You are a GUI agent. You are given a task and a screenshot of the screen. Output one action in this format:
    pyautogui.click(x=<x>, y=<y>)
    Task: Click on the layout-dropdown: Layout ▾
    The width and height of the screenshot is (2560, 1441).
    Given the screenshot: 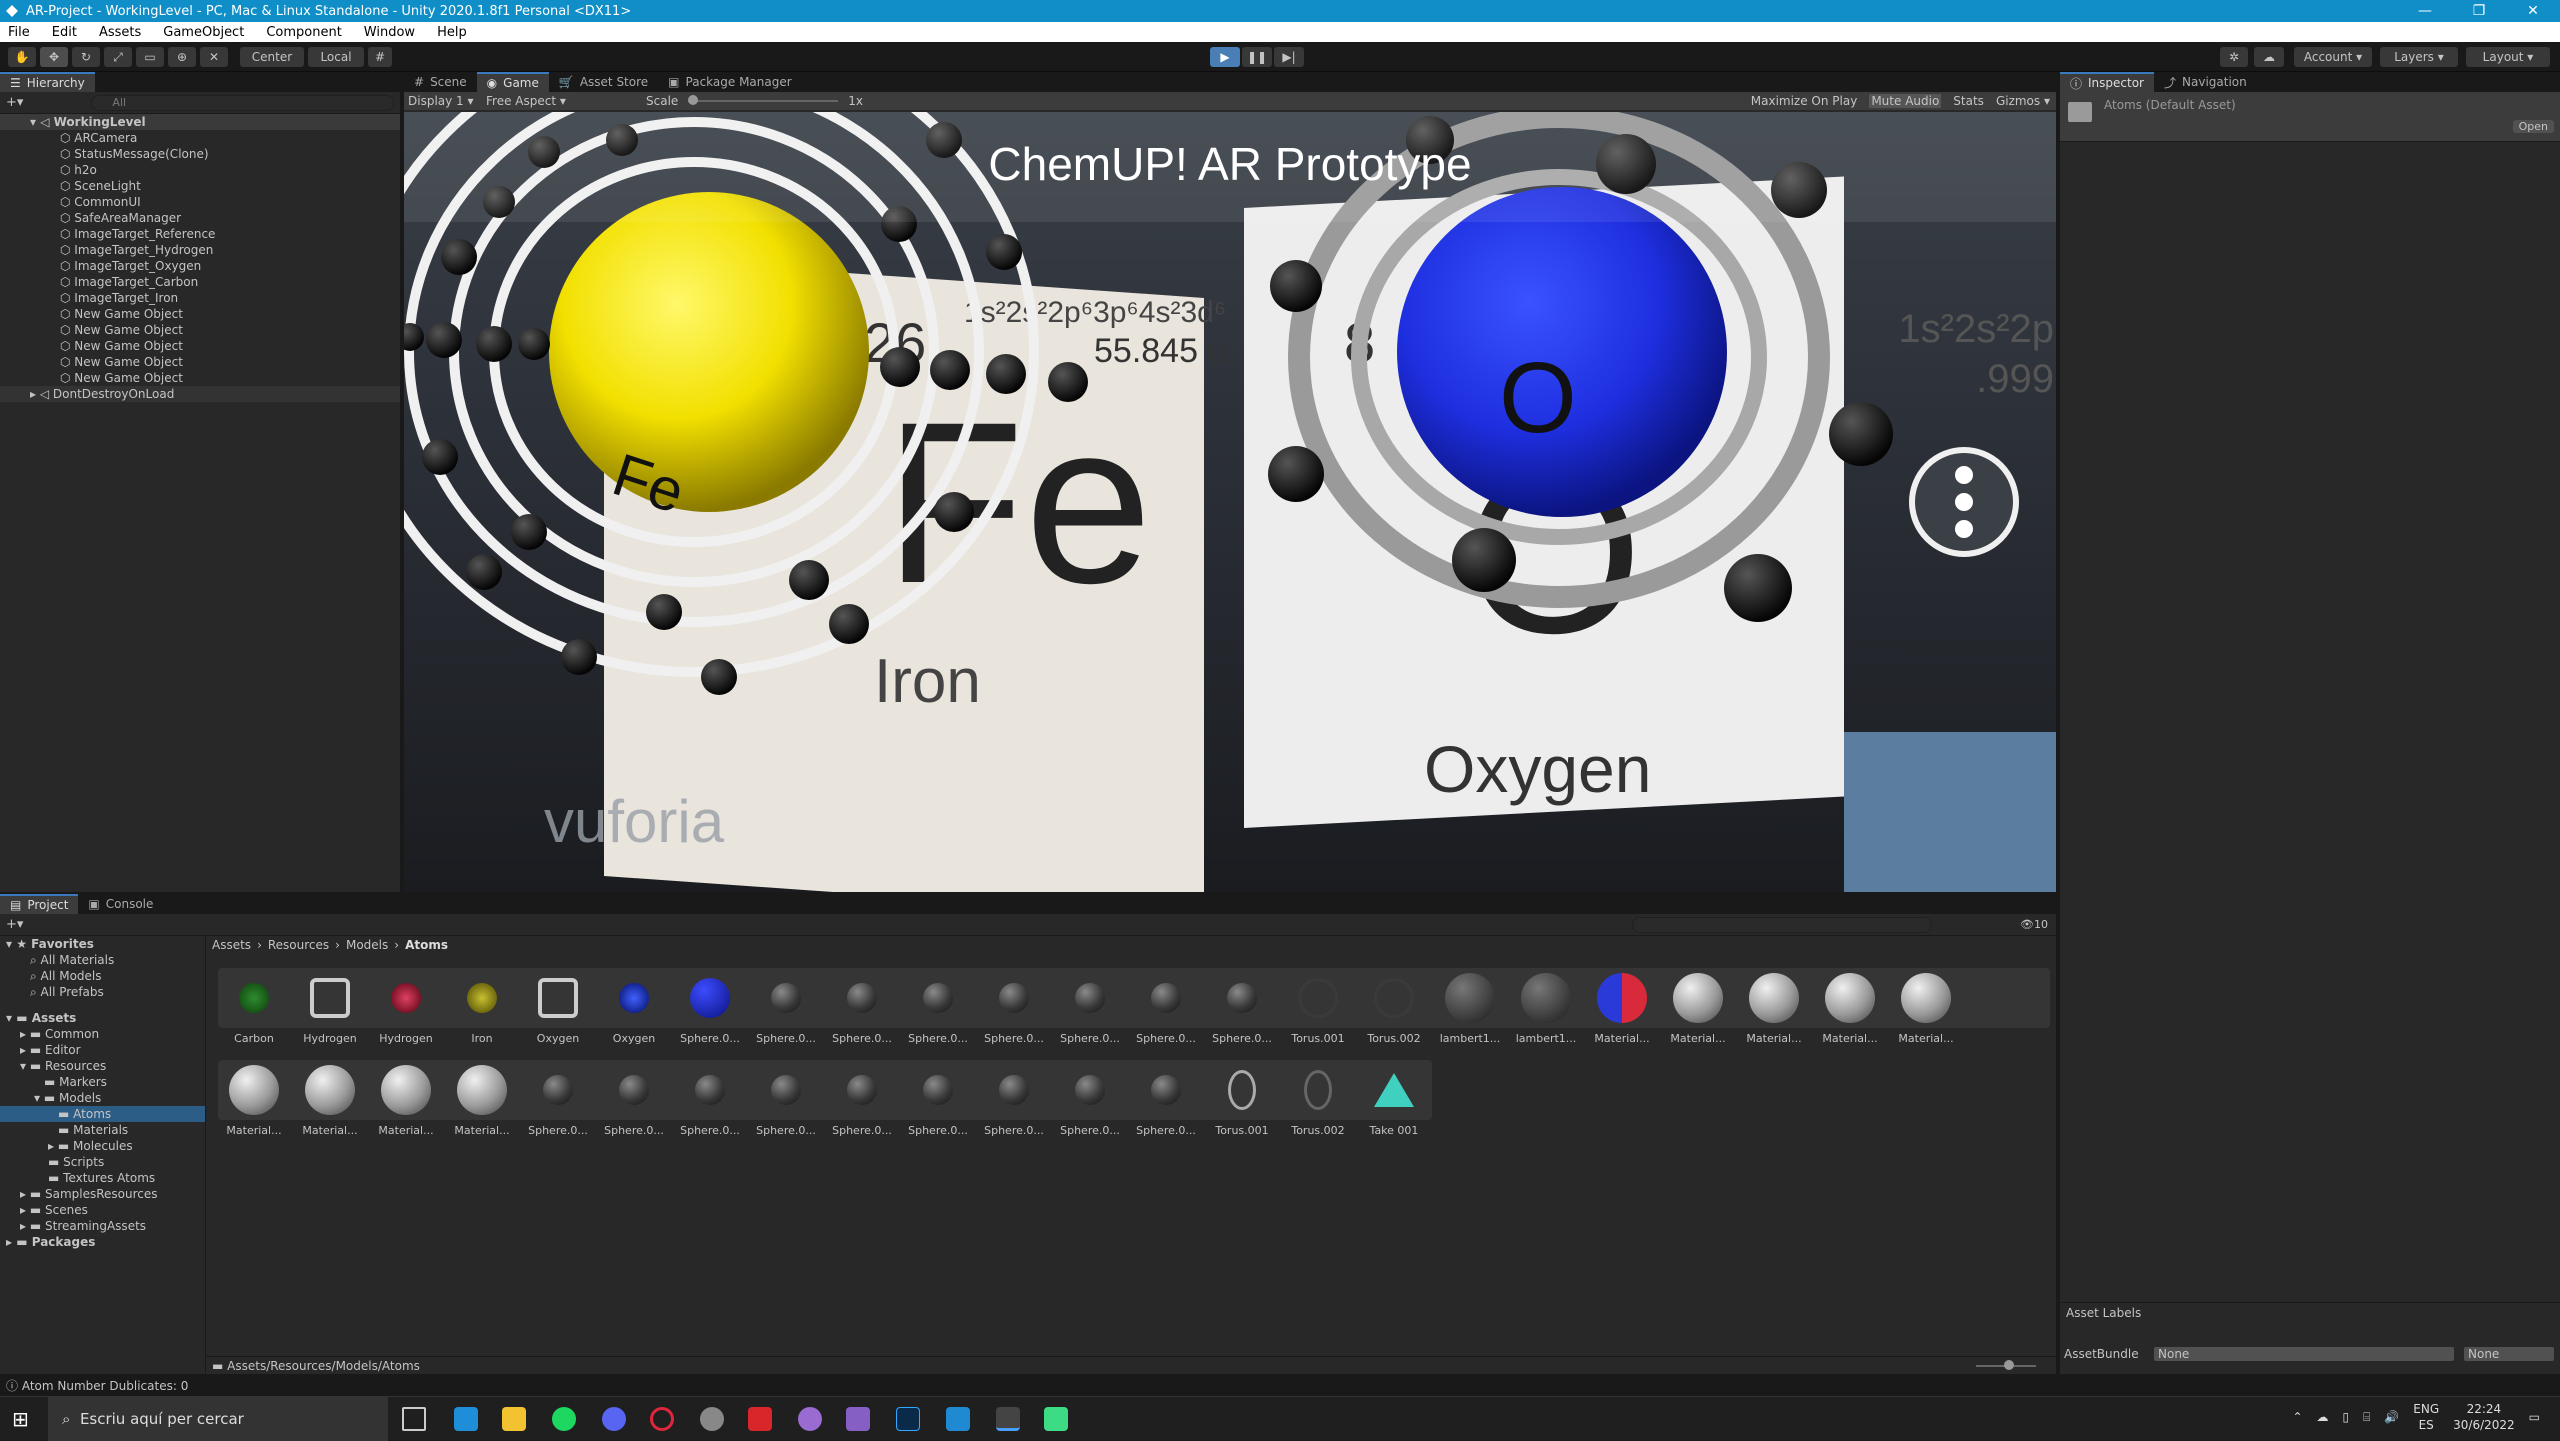 What is the action you would take?
    pyautogui.click(x=2508, y=57)
    